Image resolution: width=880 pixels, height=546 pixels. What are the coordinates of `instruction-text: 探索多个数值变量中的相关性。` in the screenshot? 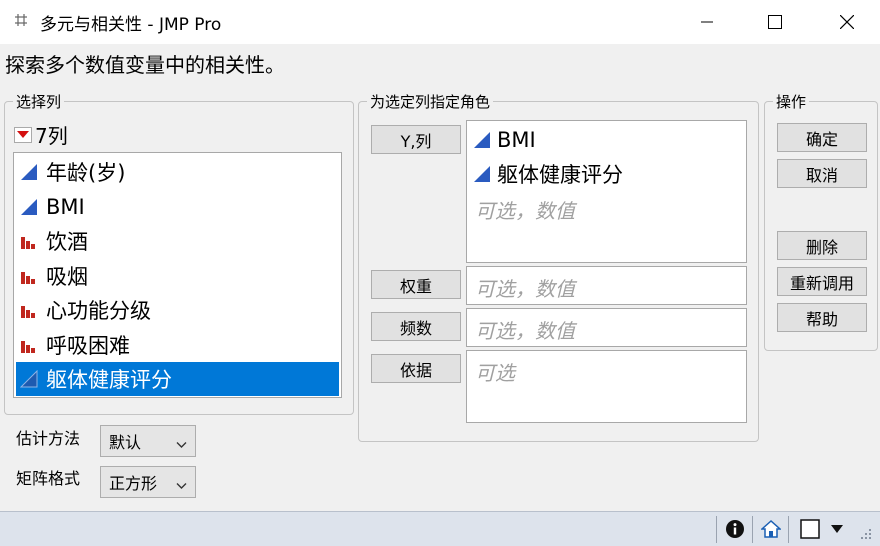 It's located at (145, 65).